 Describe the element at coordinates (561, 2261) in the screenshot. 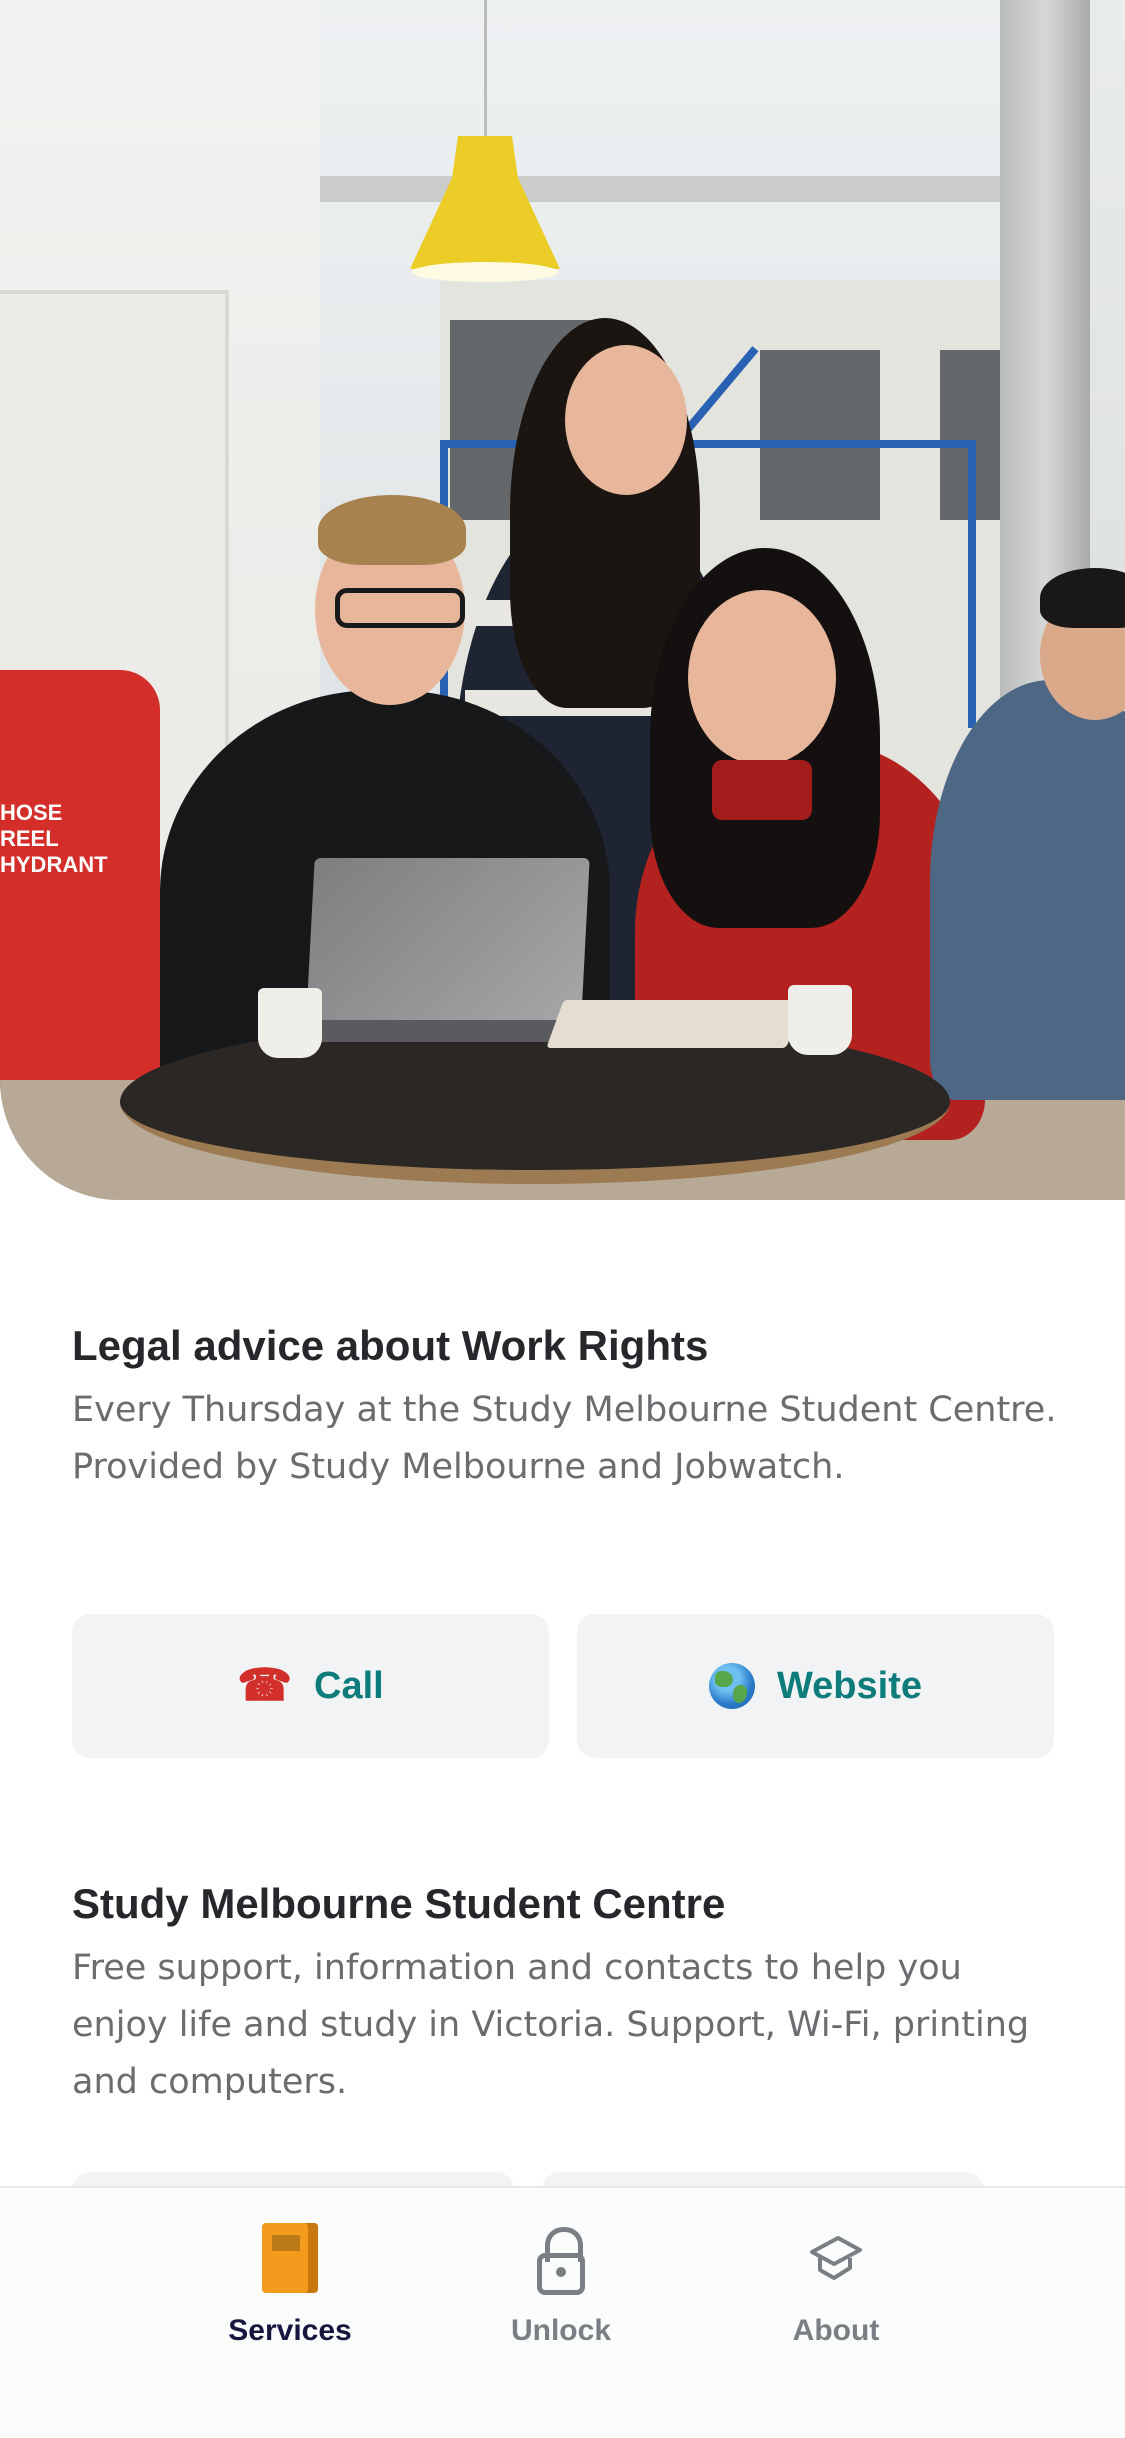

I see `lock-icon` at that location.